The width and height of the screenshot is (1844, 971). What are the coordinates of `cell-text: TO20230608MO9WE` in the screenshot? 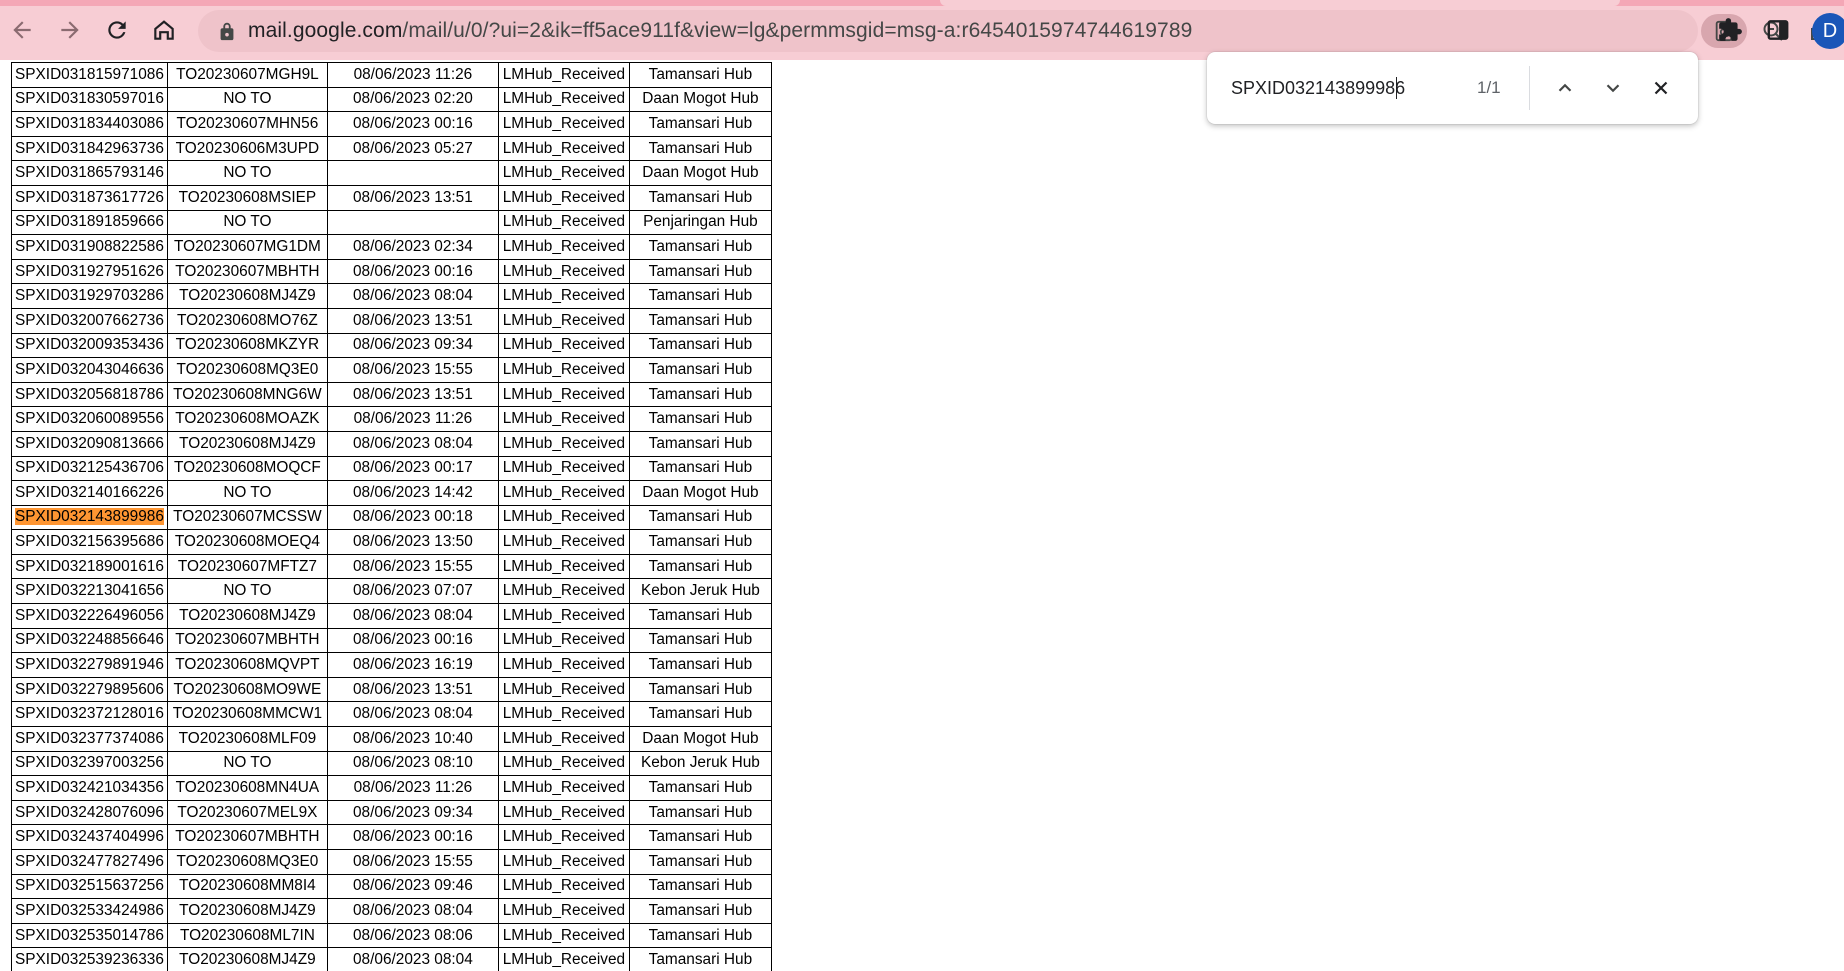 It's located at (247, 689).